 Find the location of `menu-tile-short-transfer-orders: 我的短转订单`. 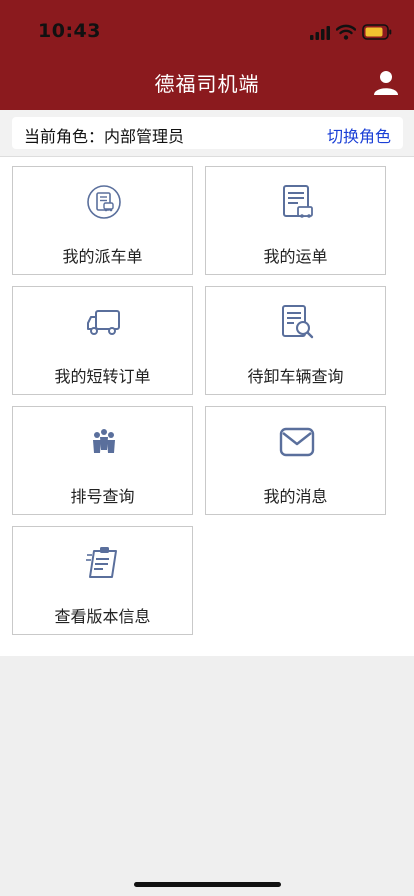

menu-tile-short-transfer-orders: 我的短转订单 is located at coordinates (102, 340).